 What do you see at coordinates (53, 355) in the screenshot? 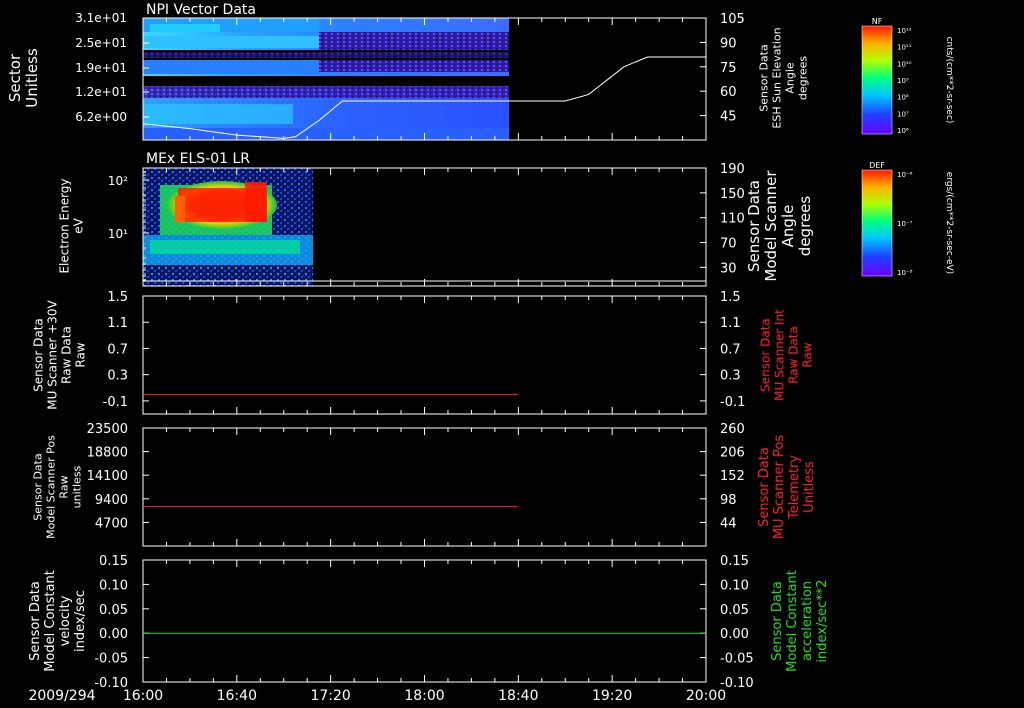
I see `y-axis-label-line: MU Scanner +30V` at bounding box center [53, 355].